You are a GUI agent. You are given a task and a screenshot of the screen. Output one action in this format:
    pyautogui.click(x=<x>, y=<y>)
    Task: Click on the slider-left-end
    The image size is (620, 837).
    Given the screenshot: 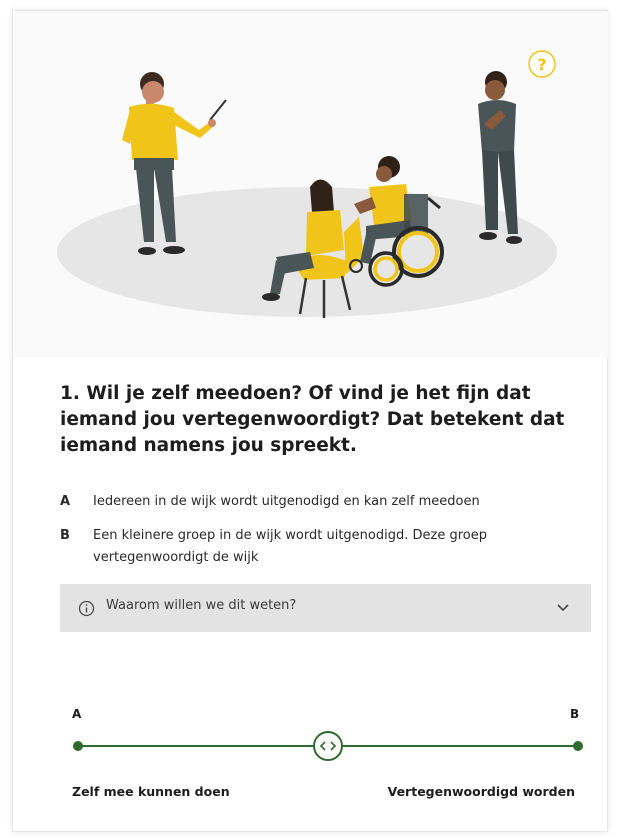 What is the action you would take?
    pyautogui.click(x=78, y=746)
    